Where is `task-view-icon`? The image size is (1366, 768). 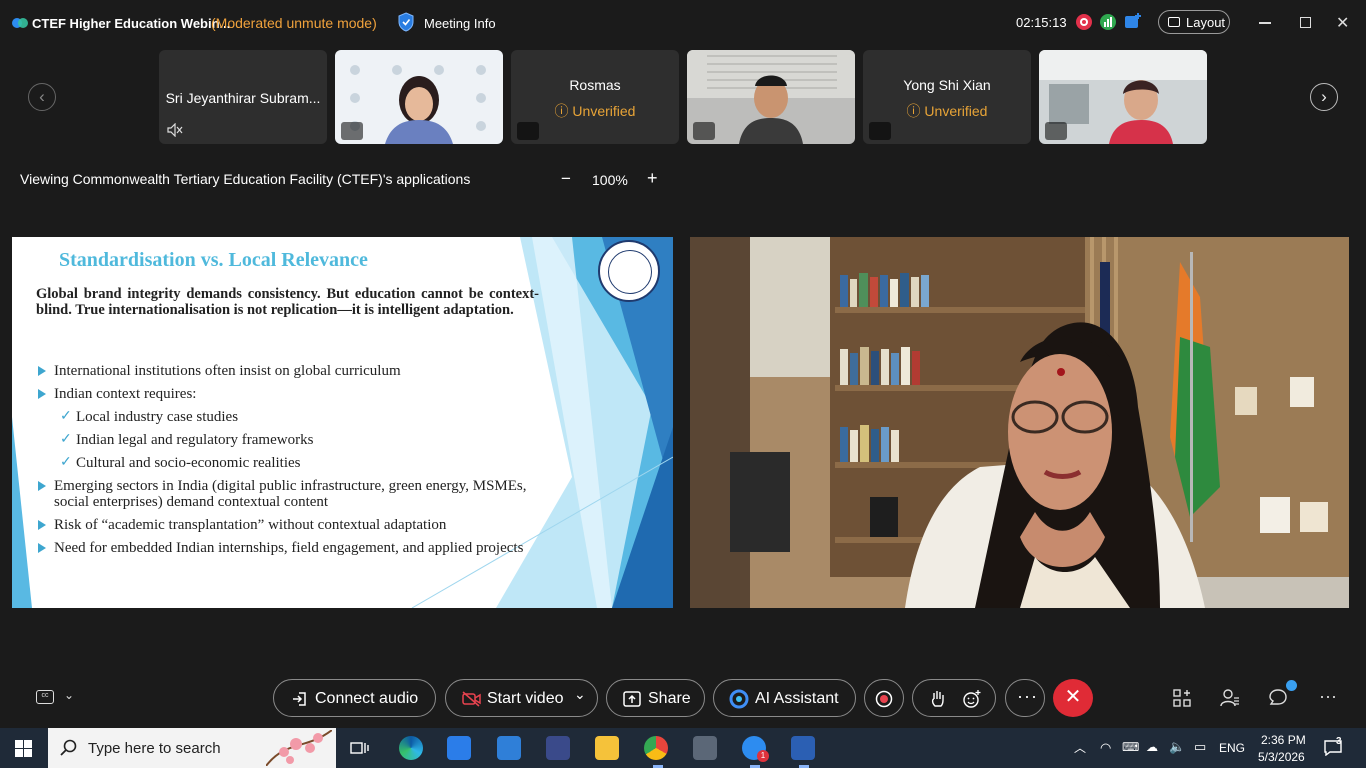
task-view-icon is located at coordinates (360, 748).